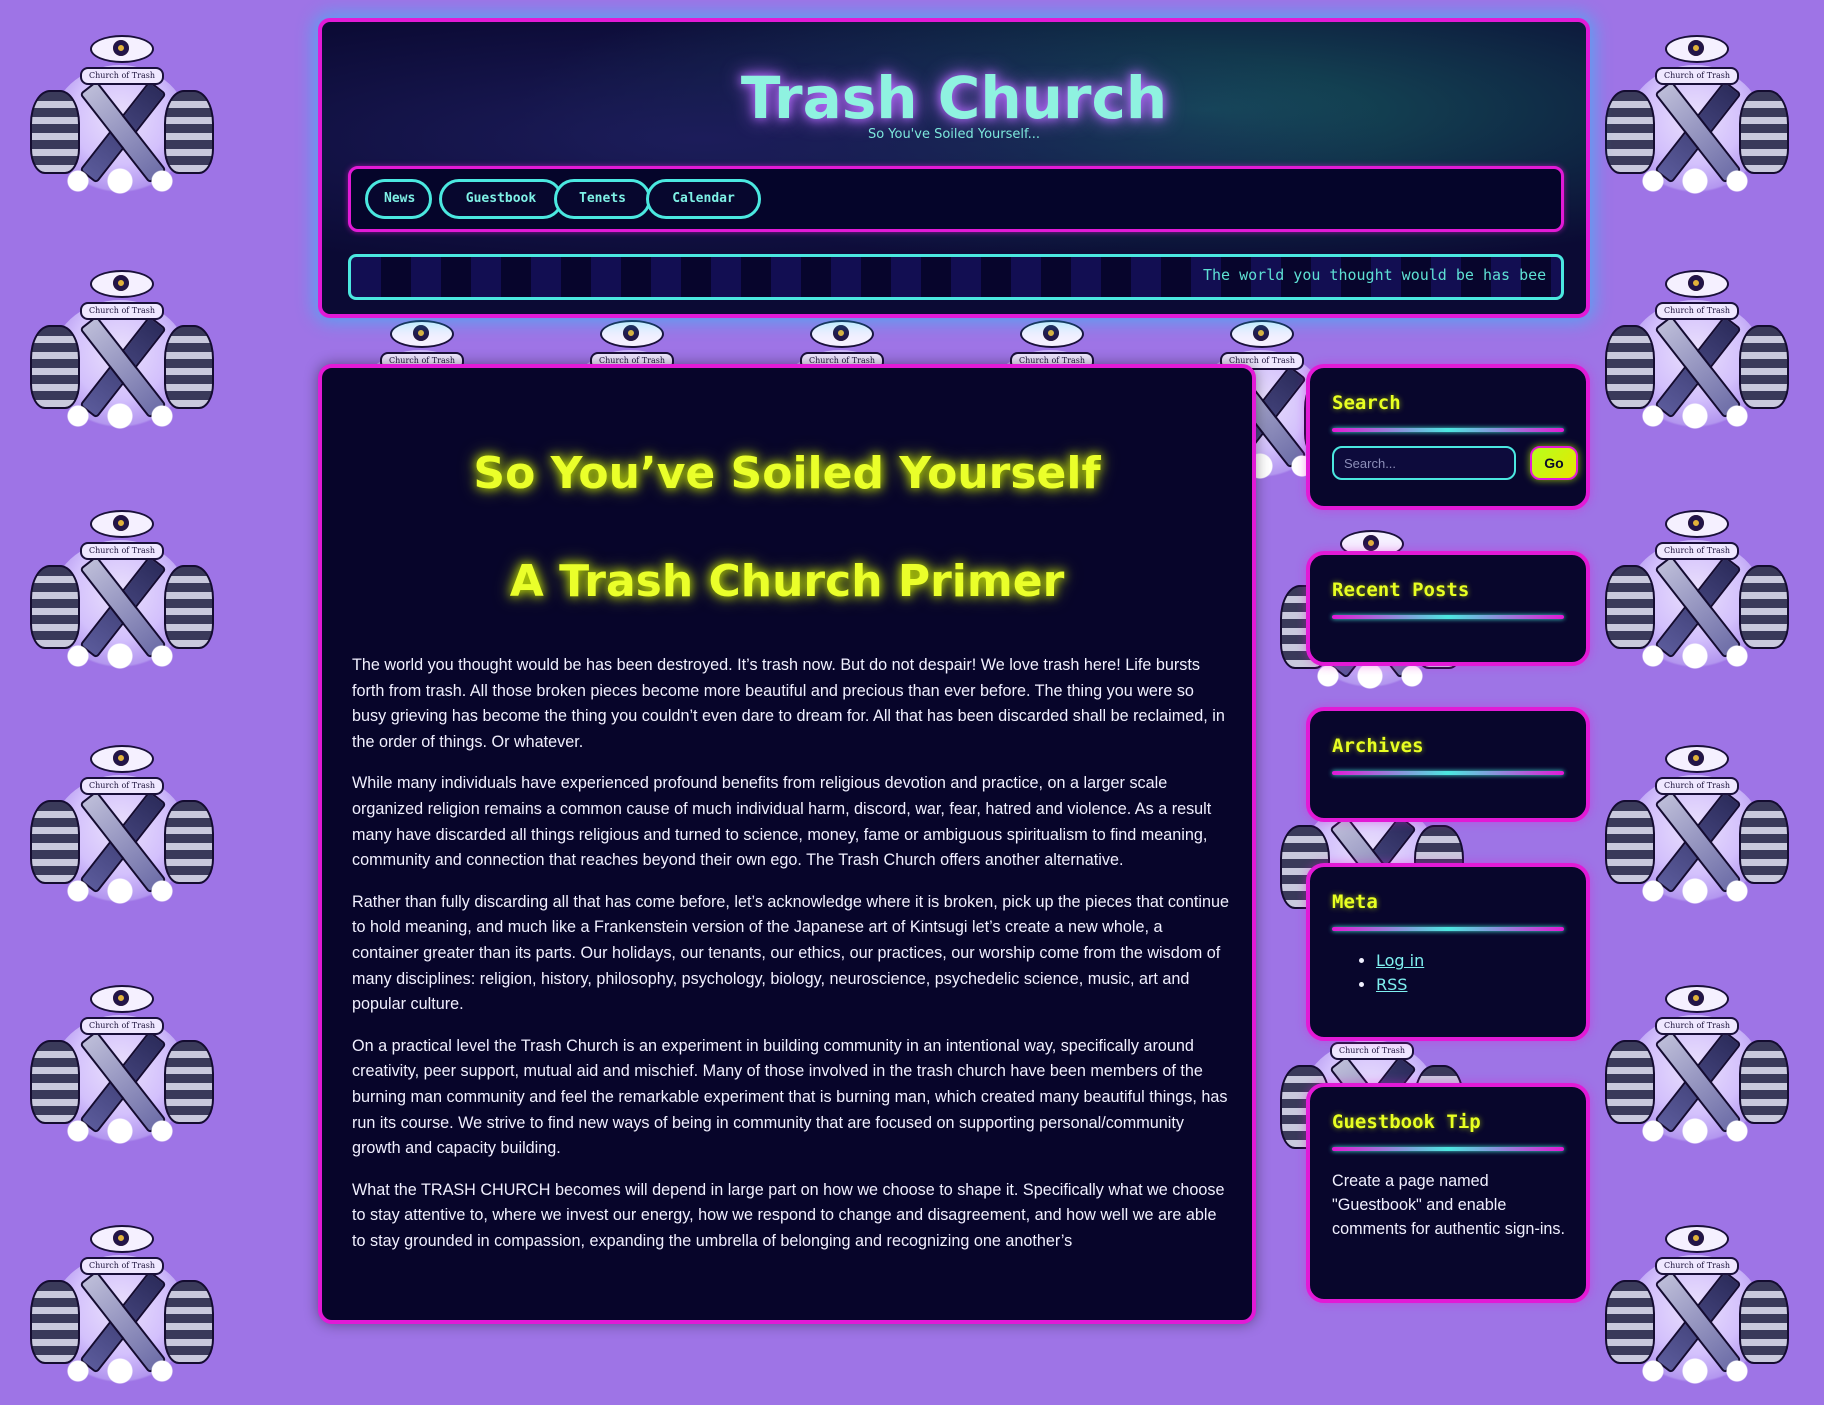 The height and width of the screenshot is (1405, 1824). Describe the element at coordinates (1406, 1122) in the screenshot. I see `widget-title: Guestbook Tip` at that location.